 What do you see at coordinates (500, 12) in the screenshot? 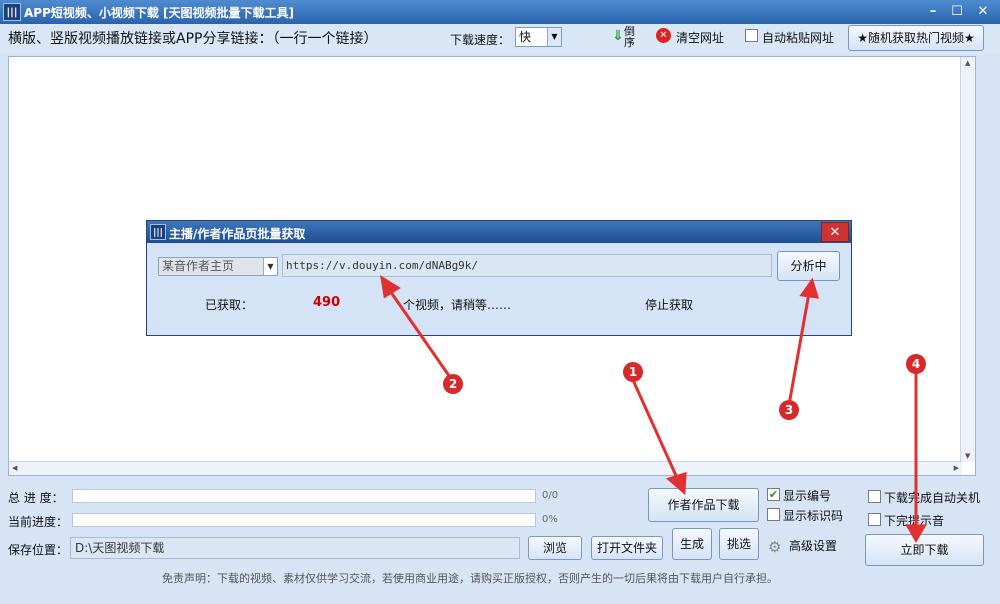
I see `title-bar: ||| APP短视频、小视频下载 [天图视频批量下载工具] – ☐ ✕` at bounding box center [500, 12].